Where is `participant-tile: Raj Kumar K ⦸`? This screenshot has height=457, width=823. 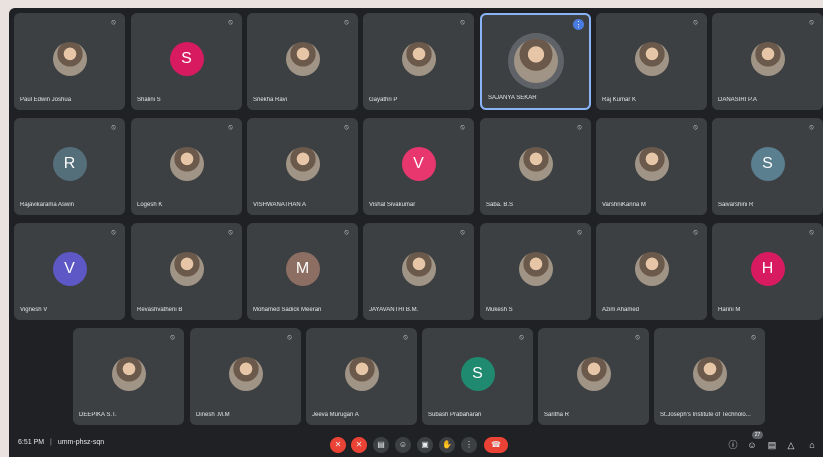 participant-tile: Raj Kumar K ⦸ is located at coordinates (651, 61).